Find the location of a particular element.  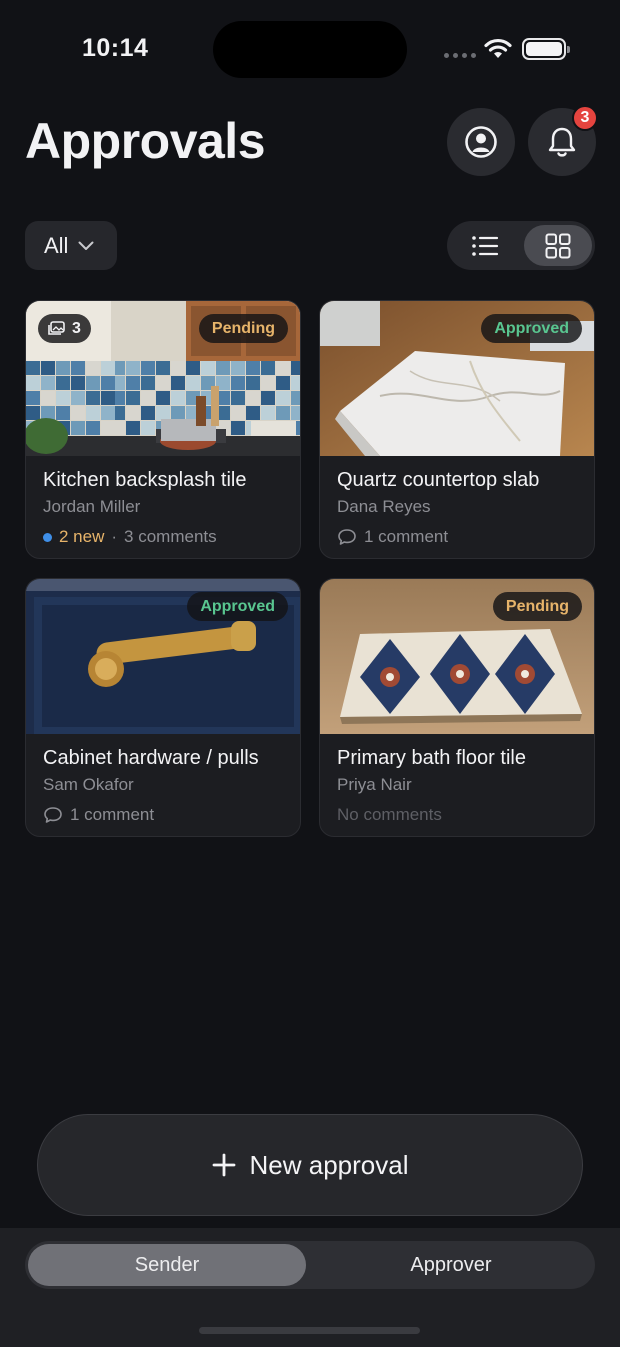

new-approval-button: New approval is located at coordinates (310, 1165).